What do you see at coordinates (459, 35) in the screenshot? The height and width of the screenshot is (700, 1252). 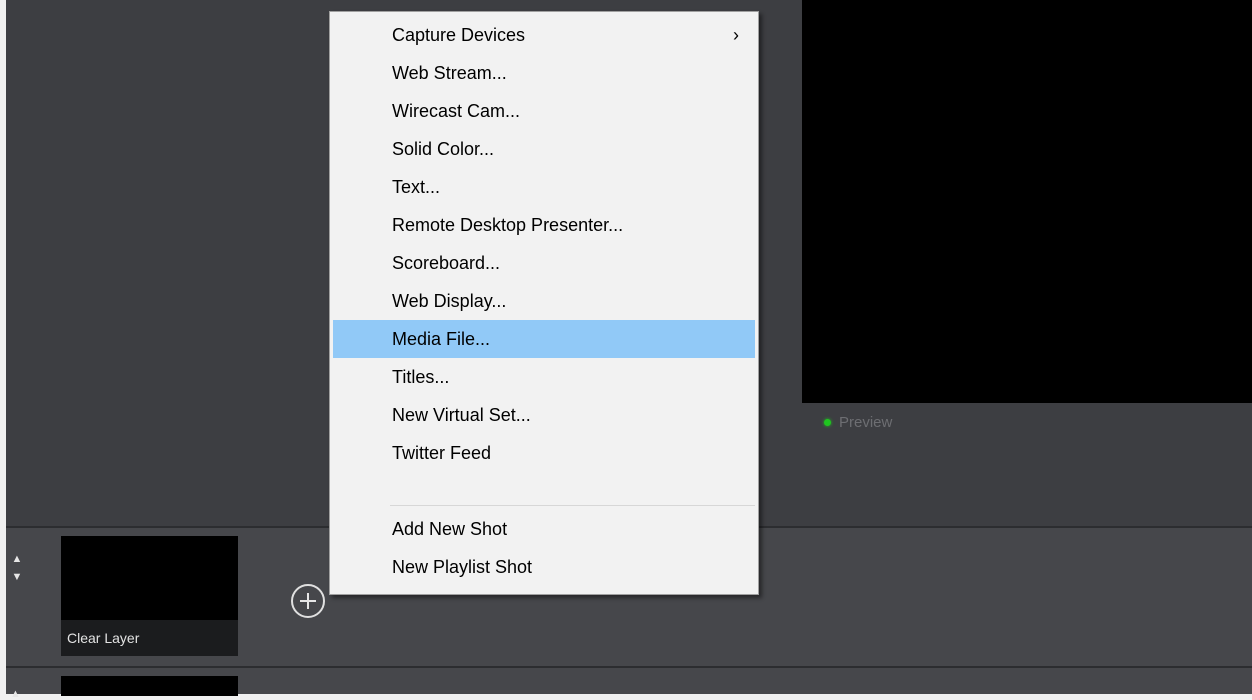 I see `menu-item-label: Capture Devices` at bounding box center [459, 35].